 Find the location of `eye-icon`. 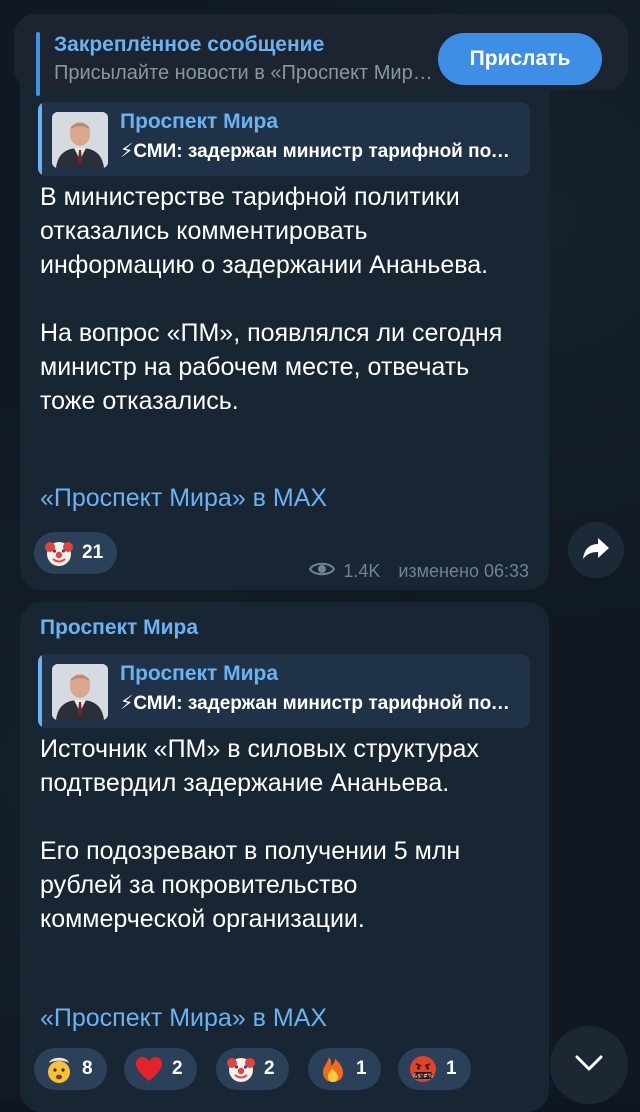

eye-icon is located at coordinates (322, 571).